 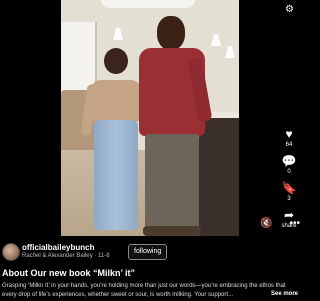 I want to click on shoes, so click(x=172, y=231).